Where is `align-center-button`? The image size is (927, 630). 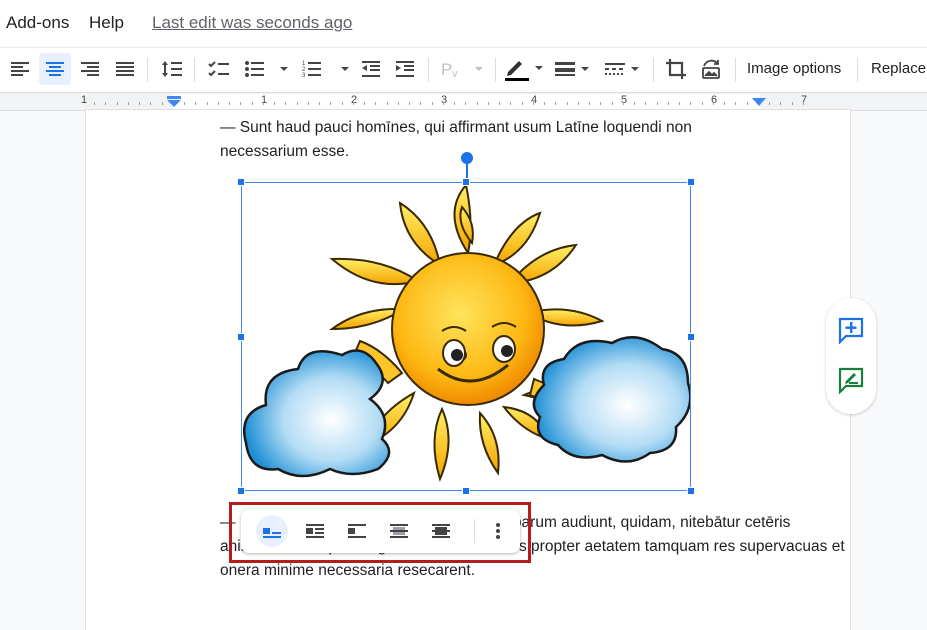
align-center-button is located at coordinates (55, 69).